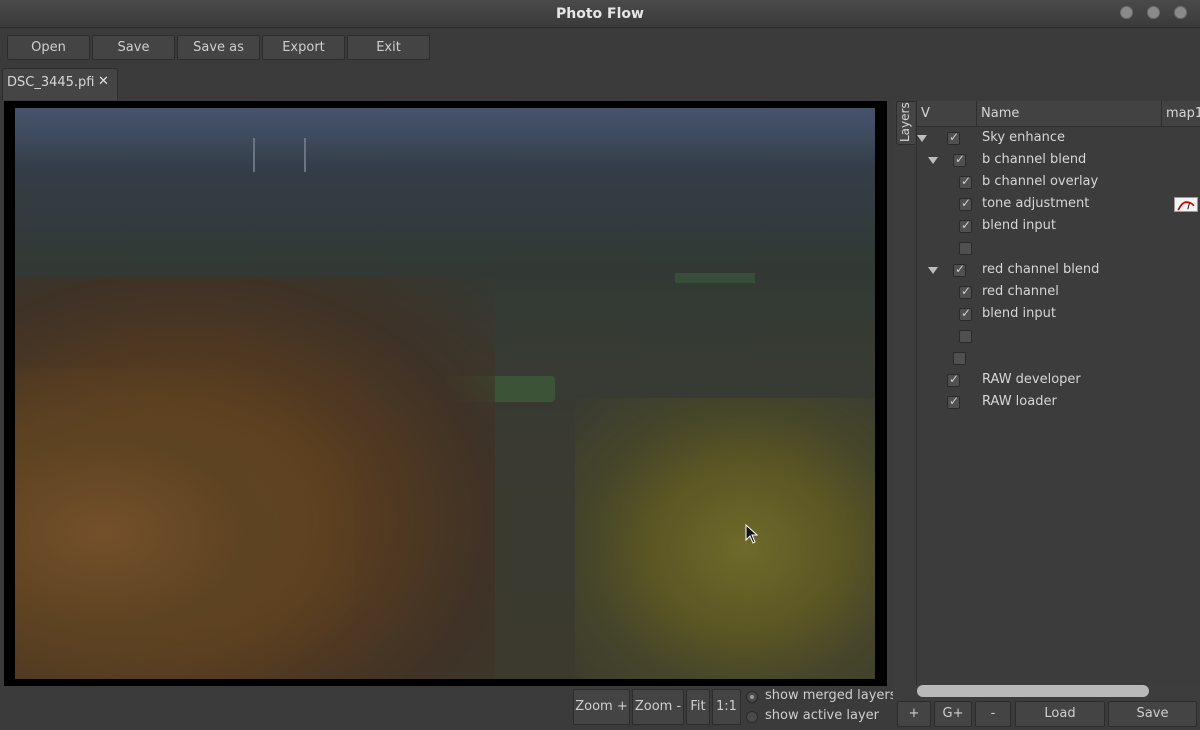 The image size is (1200, 730). I want to click on layer-row: tone adjustment, so click(1058, 205).